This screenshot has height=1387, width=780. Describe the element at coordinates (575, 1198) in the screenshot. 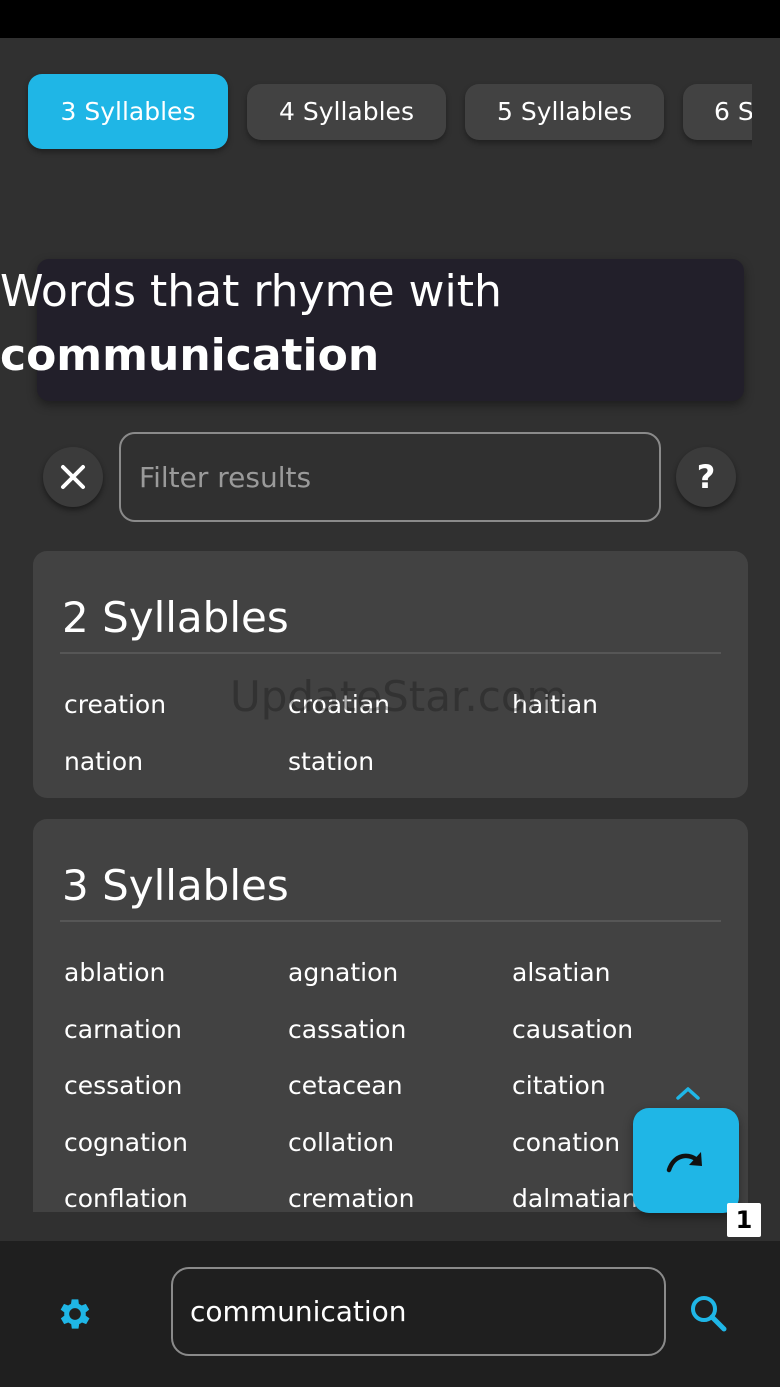

I see `word-item: dalmatian` at that location.